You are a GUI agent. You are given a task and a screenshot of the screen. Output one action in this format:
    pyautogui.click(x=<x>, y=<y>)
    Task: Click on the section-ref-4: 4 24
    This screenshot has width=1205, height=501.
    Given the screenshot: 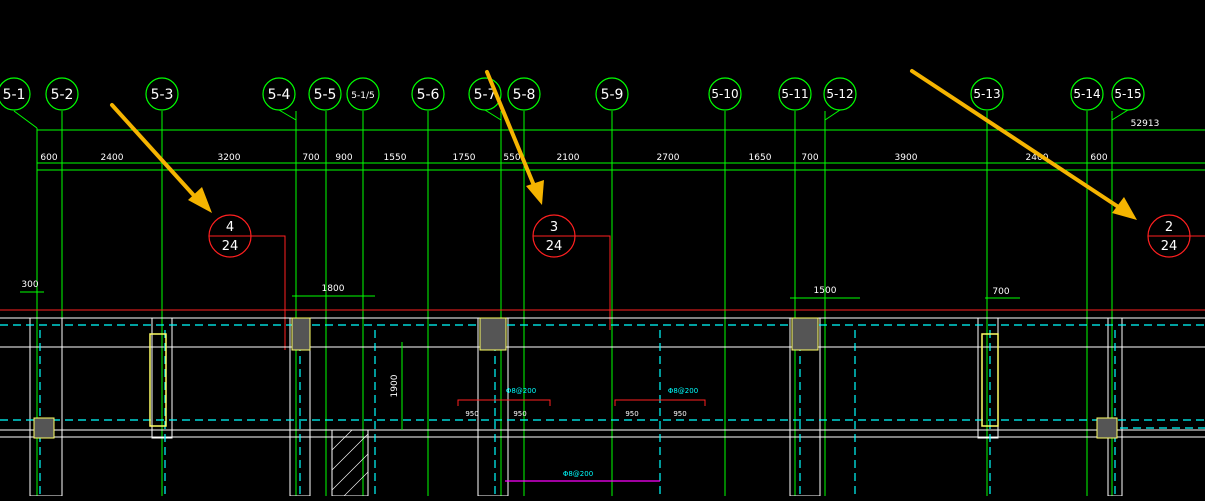 What is the action you would take?
    pyautogui.click(x=230, y=236)
    